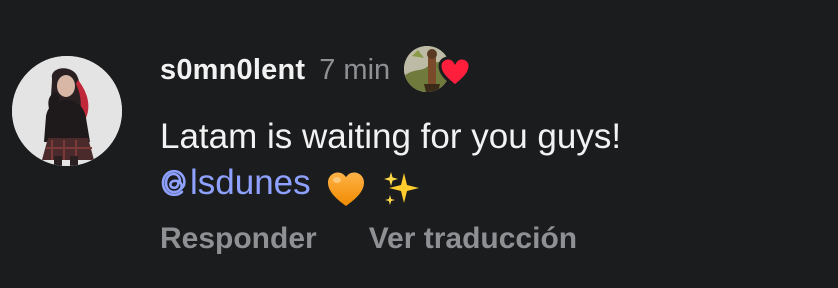  What do you see at coordinates (316, 70) in the screenshot?
I see `comment-header: s0mn0lent 7 min` at bounding box center [316, 70].